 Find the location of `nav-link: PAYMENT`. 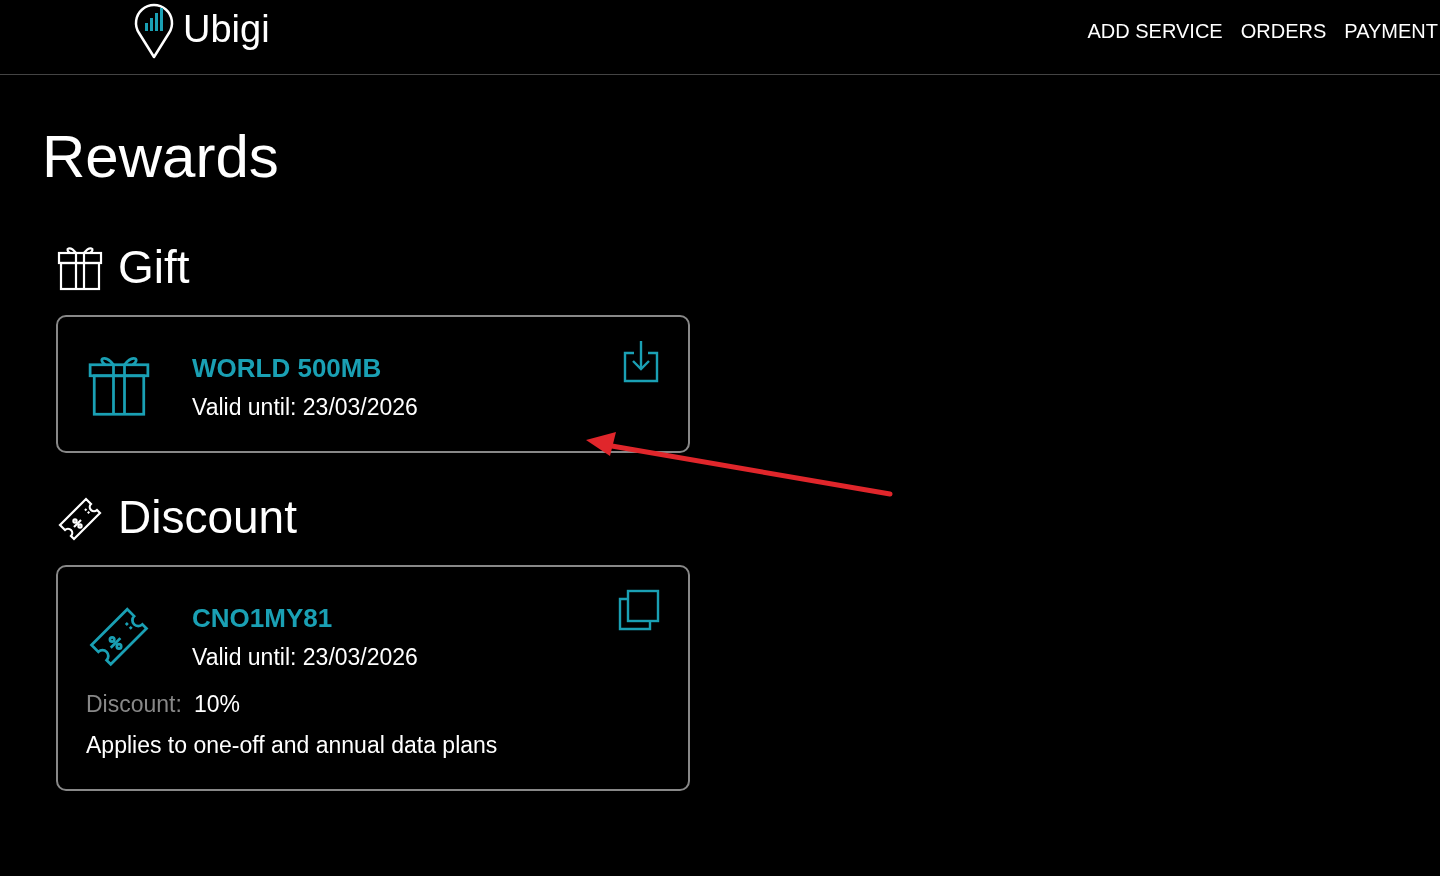

nav-link: PAYMENT is located at coordinates (1391, 31).